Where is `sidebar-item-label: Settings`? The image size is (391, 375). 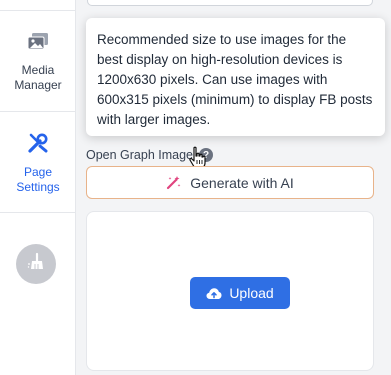
sidebar-item-label: Settings is located at coordinates (38, 187).